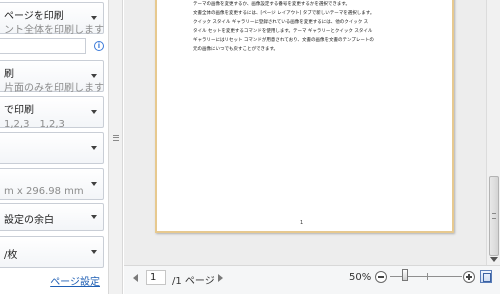 This screenshot has width=500, height=294. Describe the element at coordinates (135, 278) in the screenshot. I see `previous-page-icon` at that location.